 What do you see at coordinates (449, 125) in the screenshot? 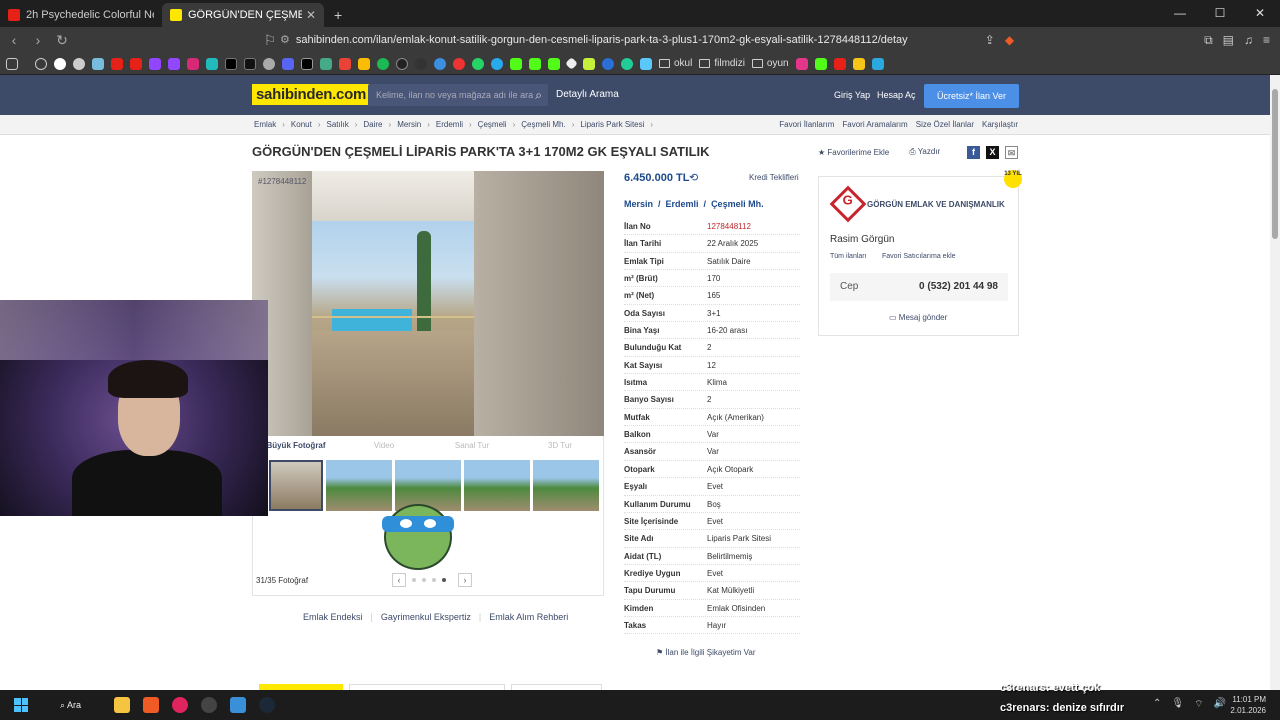
I see `breadcrumb-item: Erdemli` at bounding box center [449, 125].